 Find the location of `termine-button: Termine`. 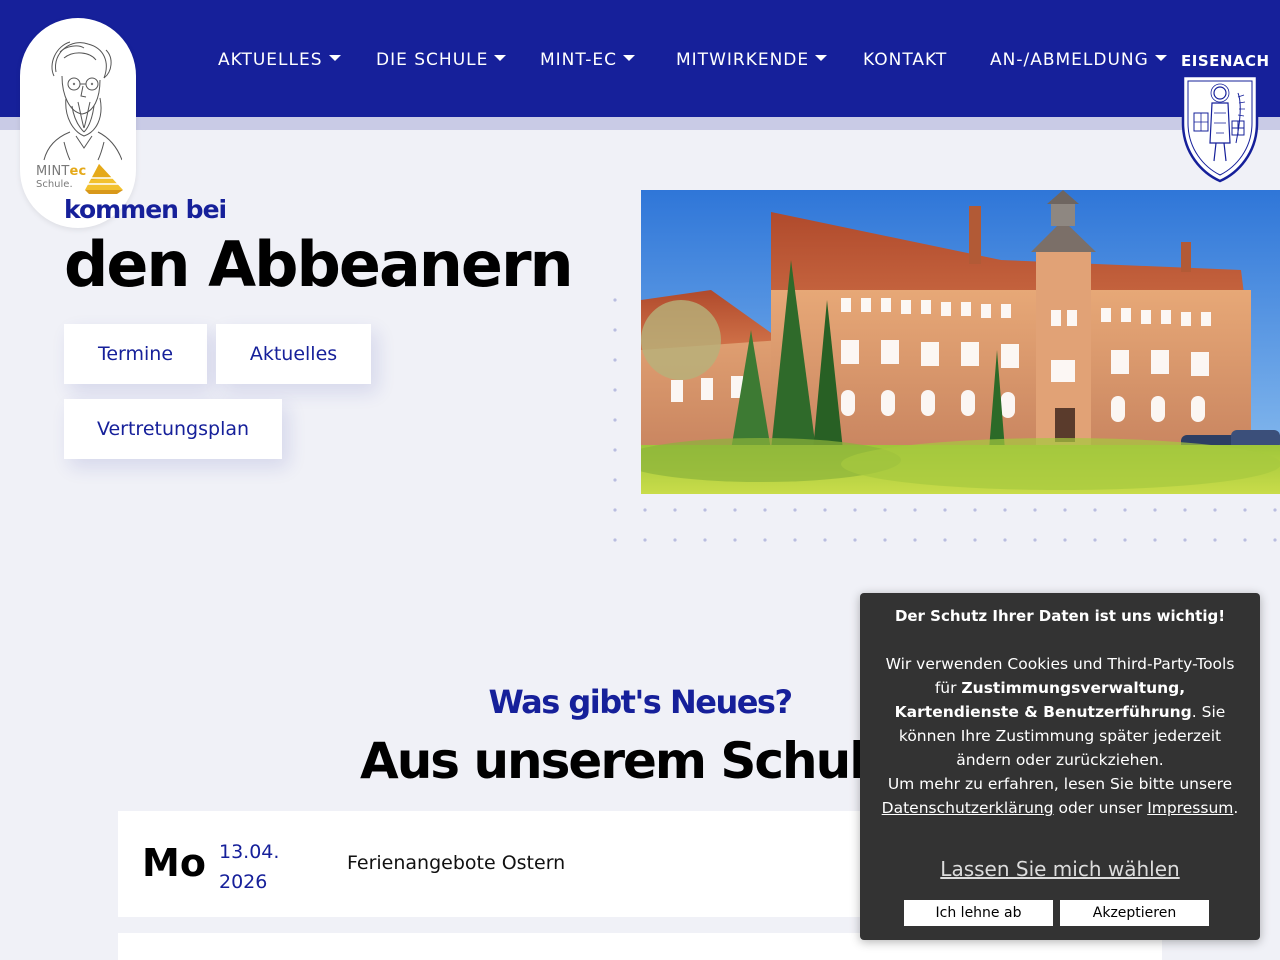

termine-button: Termine is located at coordinates (135, 354).